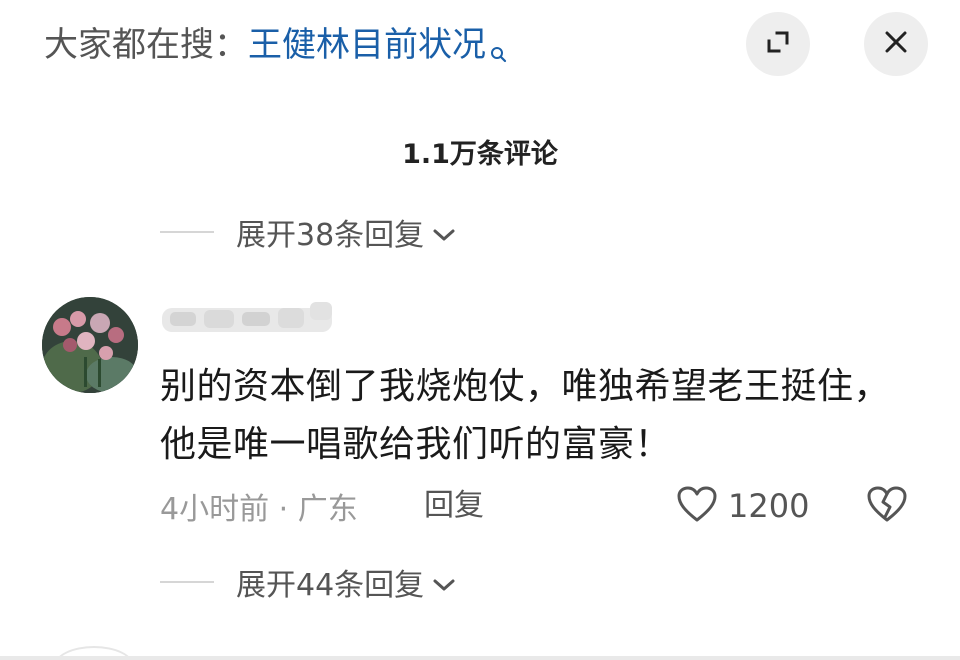 The width and height of the screenshot is (960, 660). Describe the element at coordinates (769, 506) in the screenshot. I see `like-count: 1200` at that location.